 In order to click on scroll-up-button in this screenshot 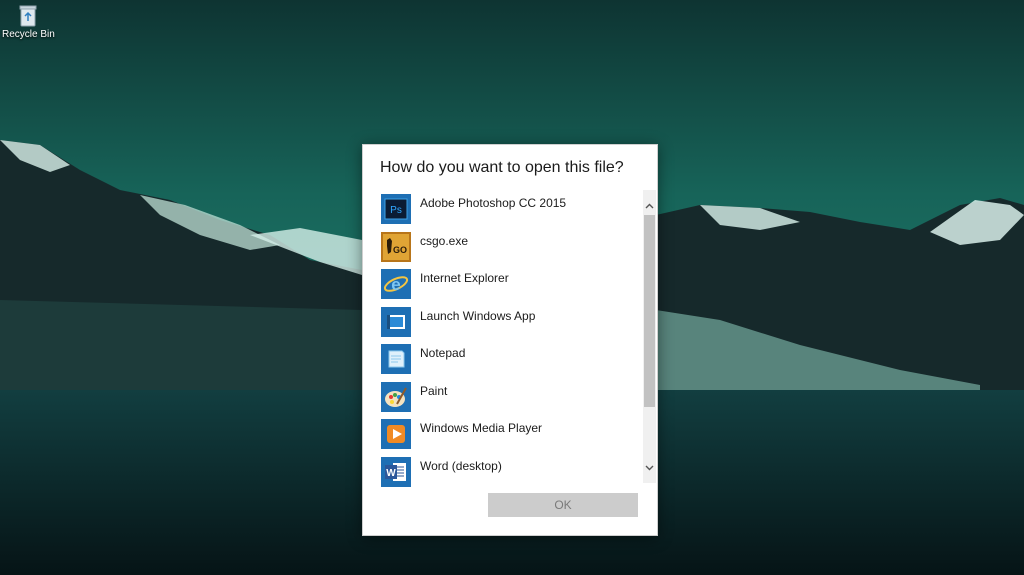, I will do `click(649, 206)`.